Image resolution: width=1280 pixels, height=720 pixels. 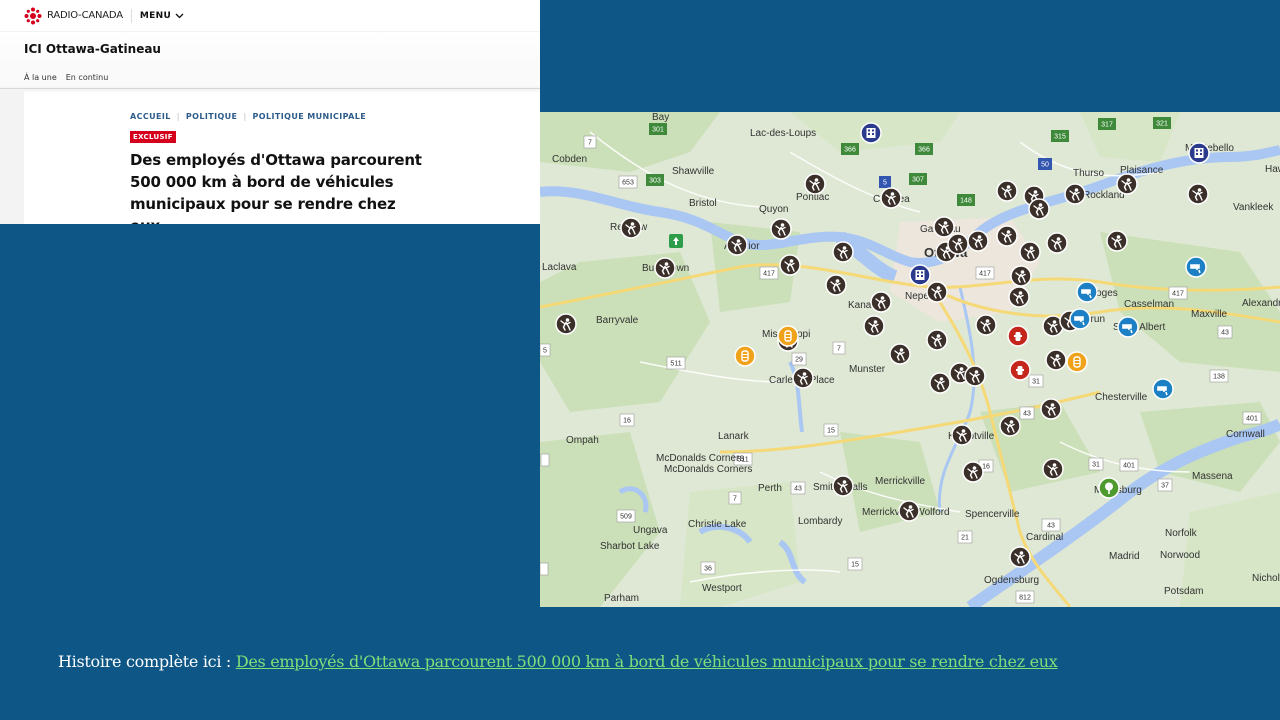 What do you see at coordinates (799, 360) in the screenshot?
I see `svg-text: 29` at bounding box center [799, 360].